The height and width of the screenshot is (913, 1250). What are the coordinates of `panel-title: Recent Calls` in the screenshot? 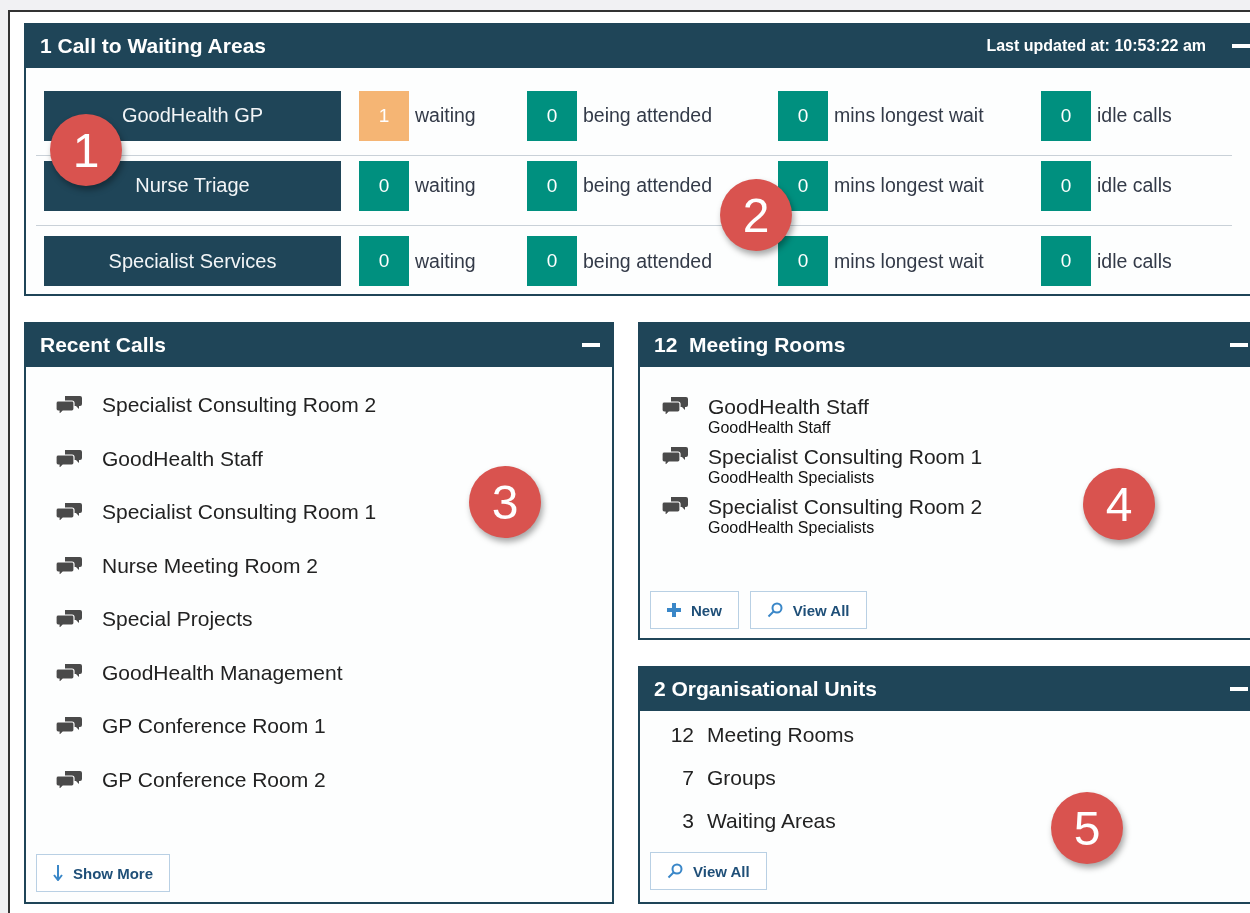 It's located at (104, 344).